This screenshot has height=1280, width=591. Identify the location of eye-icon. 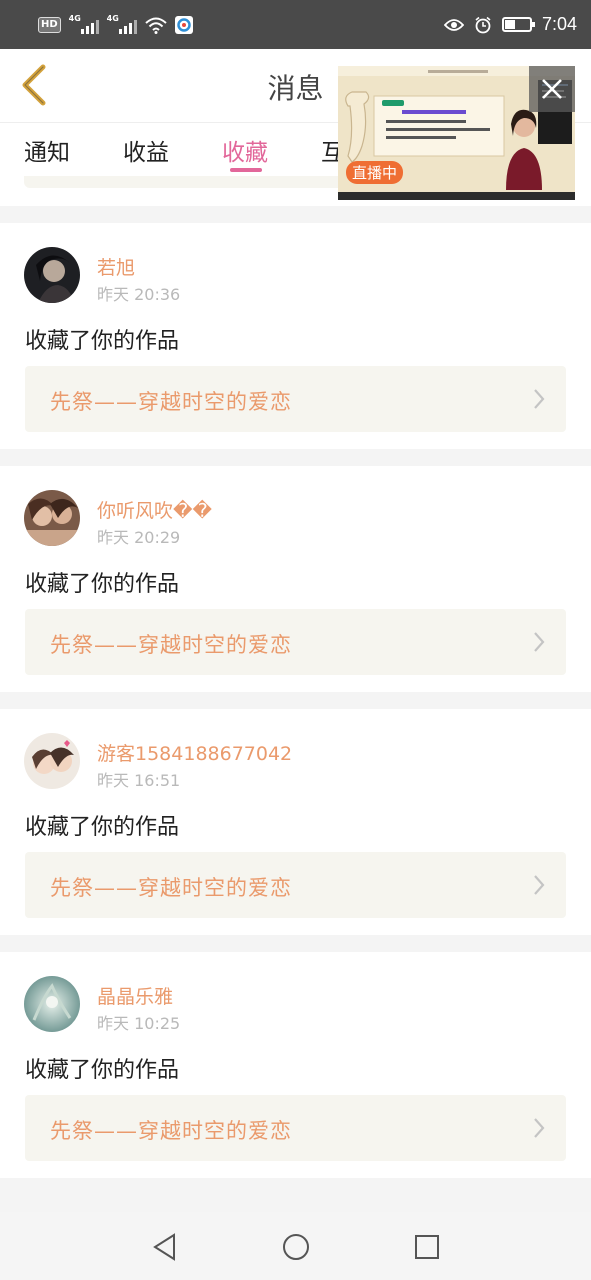
(453, 24).